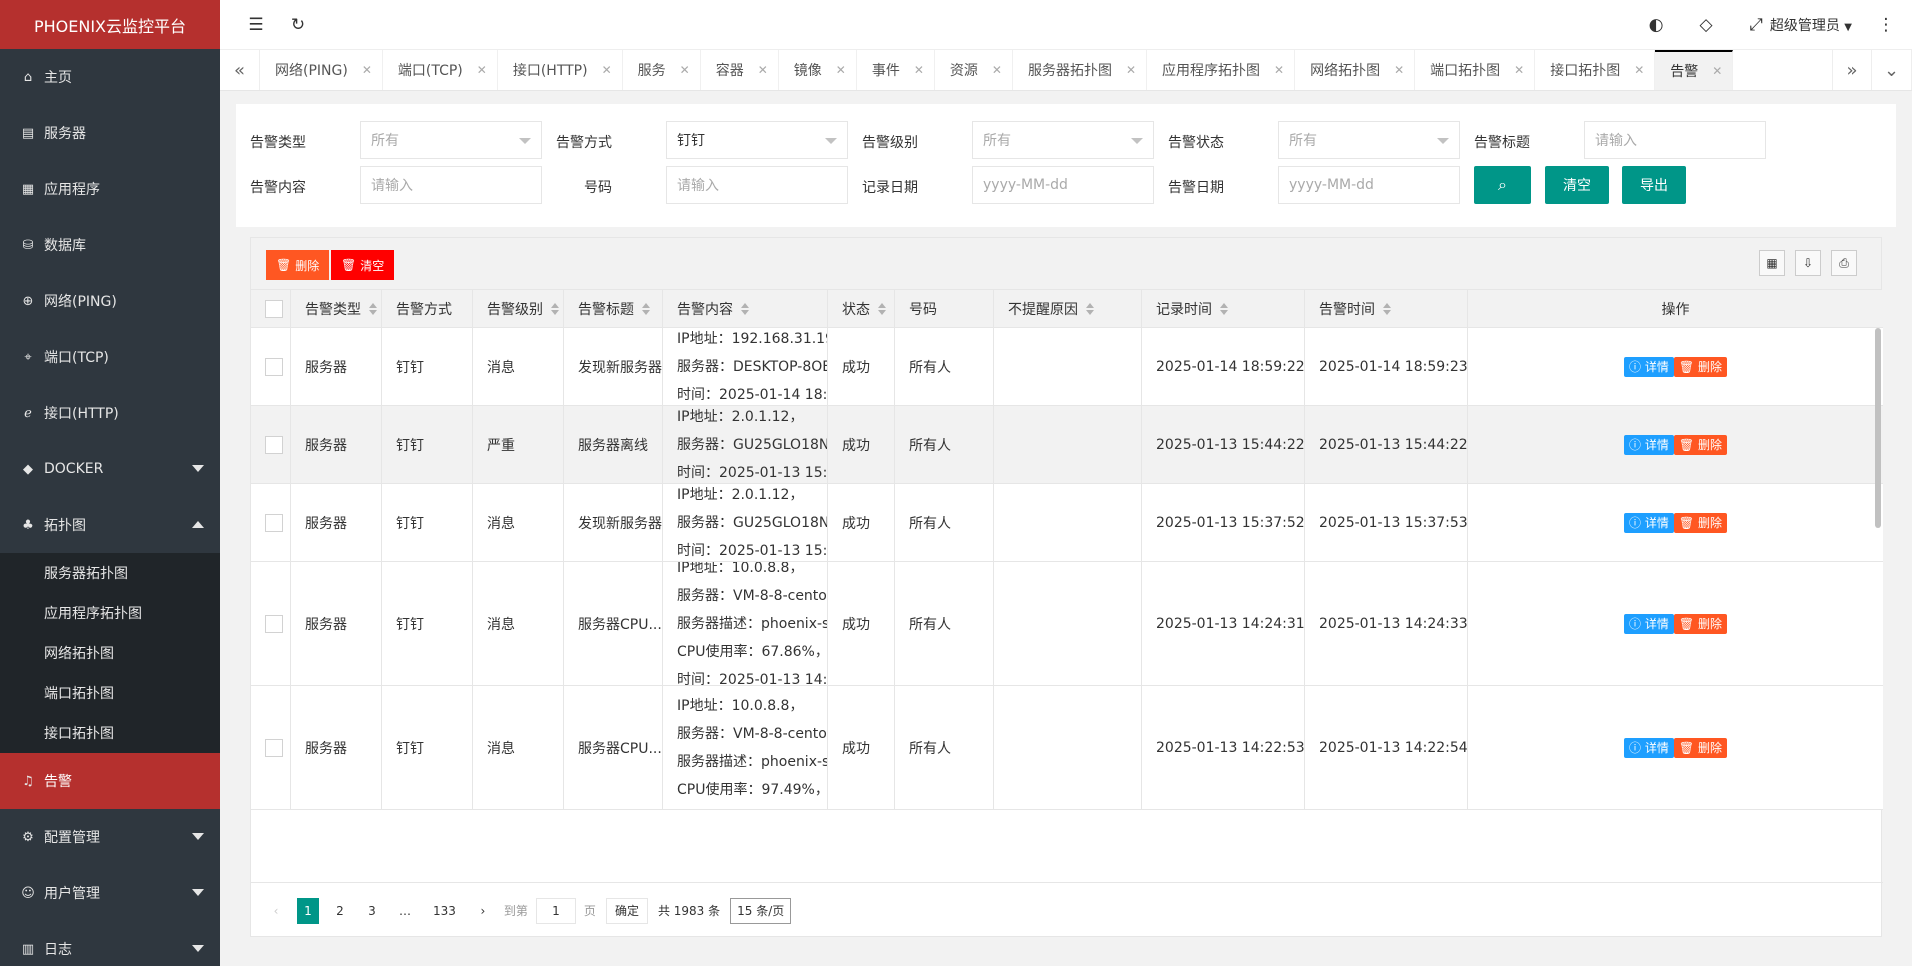 Image resolution: width=1912 pixels, height=966 pixels. What do you see at coordinates (662, 70) in the screenshot?
I see `tab: 服务 ✕` at bounding box center [662, 70].